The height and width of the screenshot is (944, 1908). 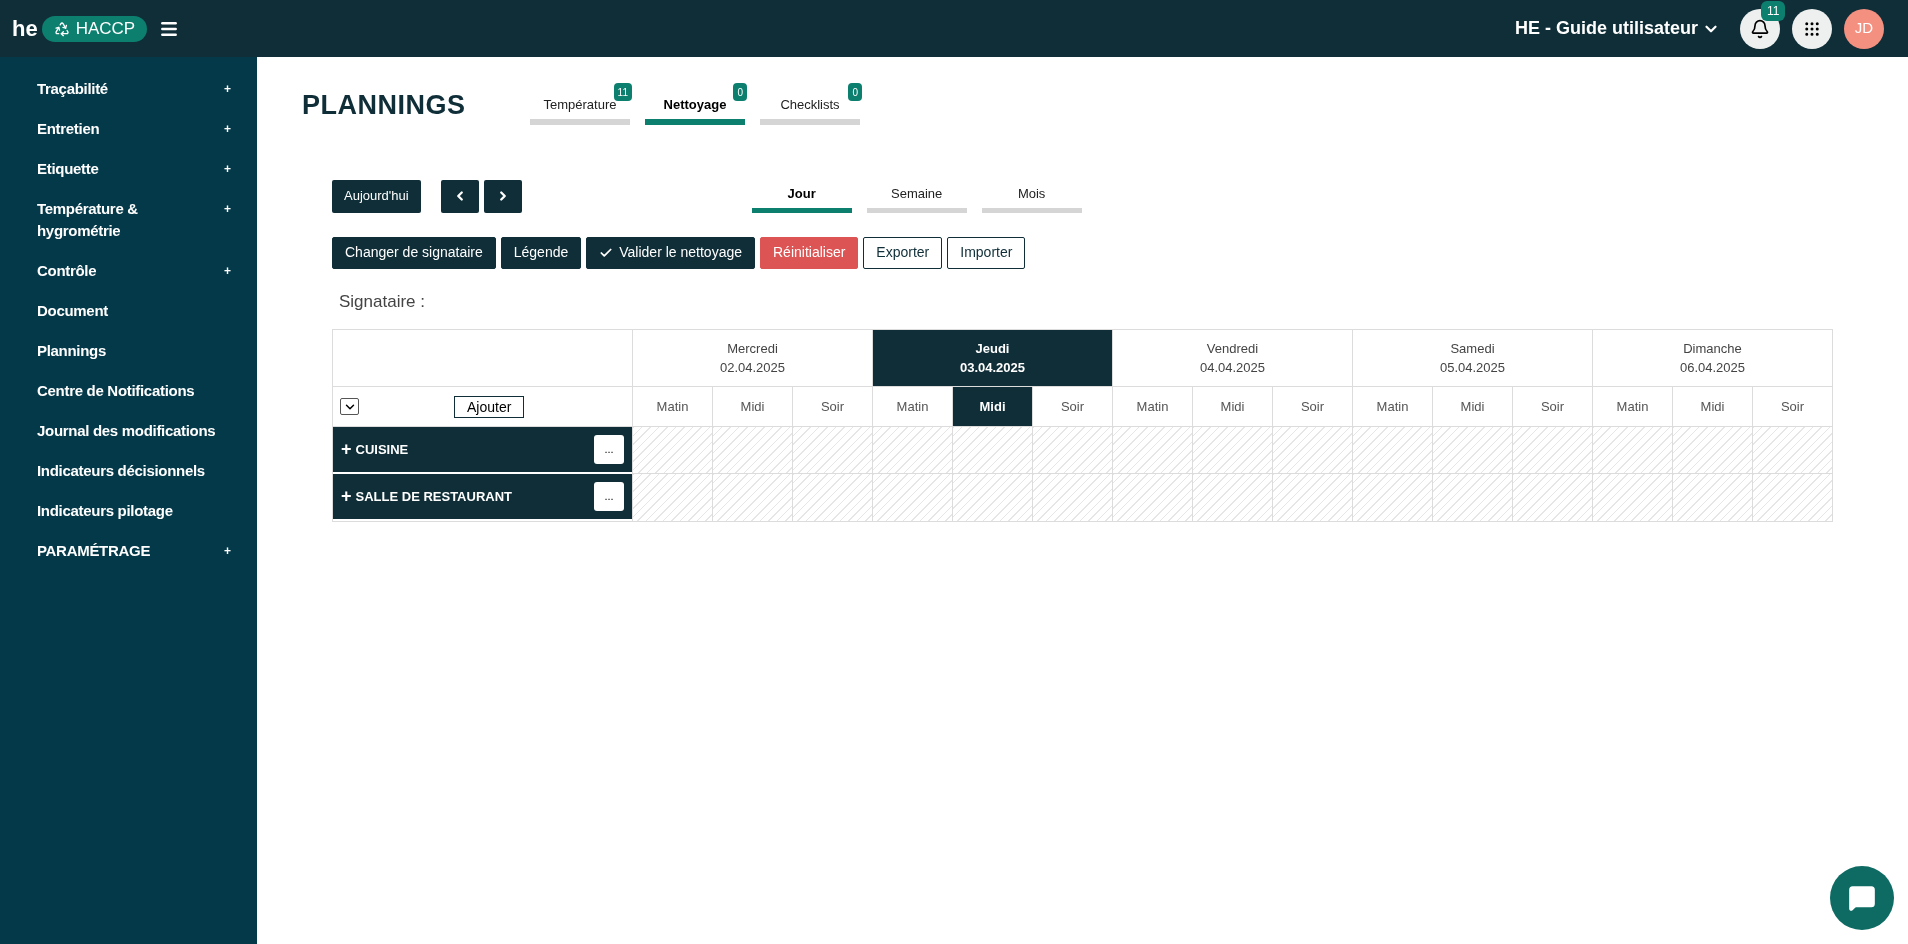 I want to click on sidebar-item: Indicateurs décisionnels, so click(x=128, y=471).